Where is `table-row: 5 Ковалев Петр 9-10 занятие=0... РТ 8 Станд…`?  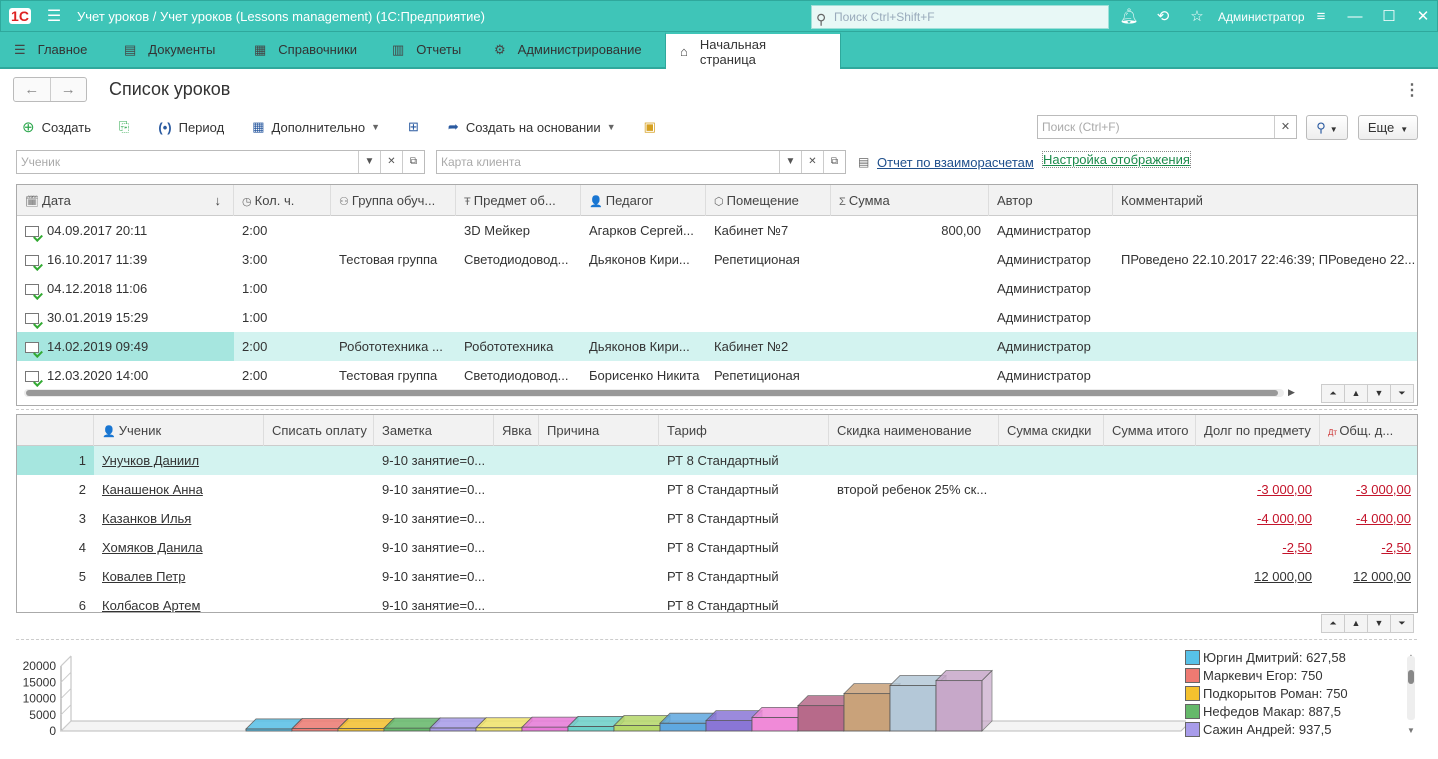 table-row: 5 Ковалев Петр 9-10 занятие=0... РТ 8 Станд… is located at coordinates (717, 576).